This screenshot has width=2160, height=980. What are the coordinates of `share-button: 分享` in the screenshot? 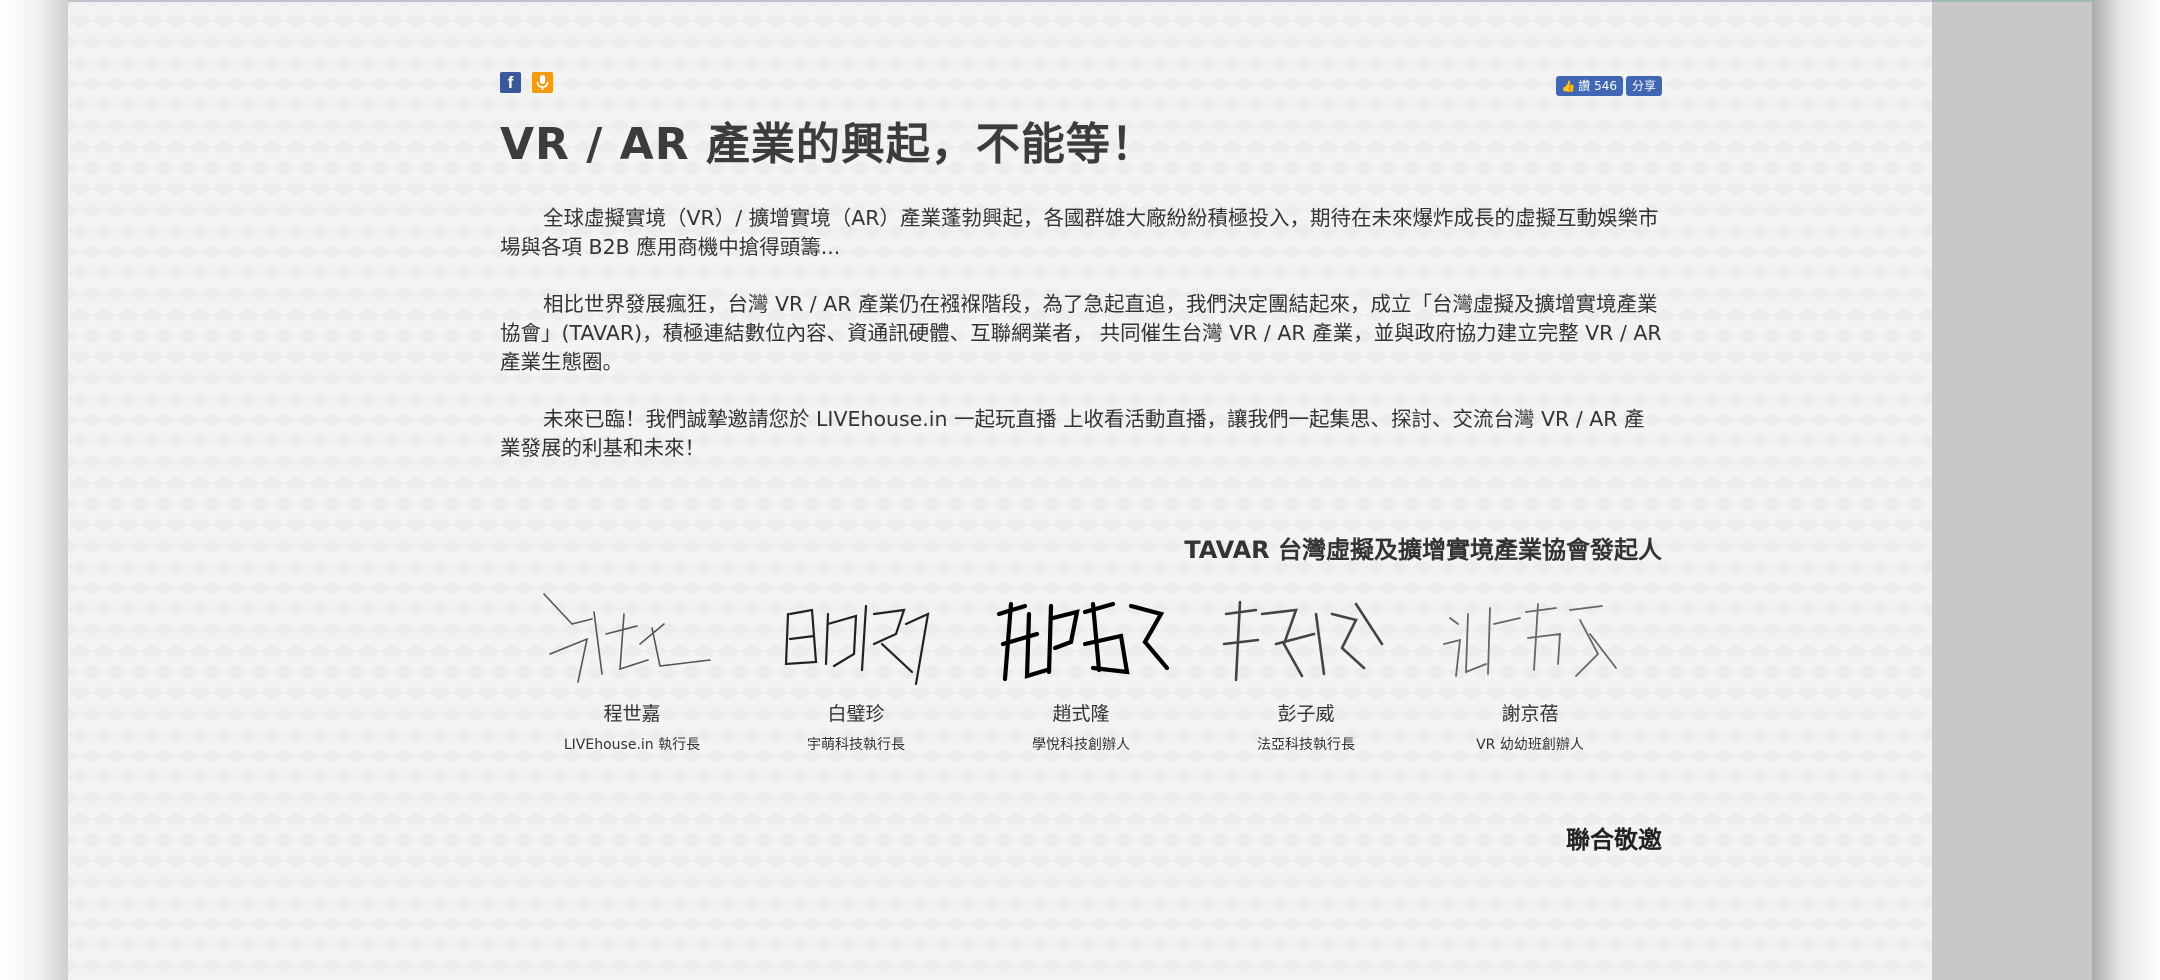 It's located at (1643, 86).